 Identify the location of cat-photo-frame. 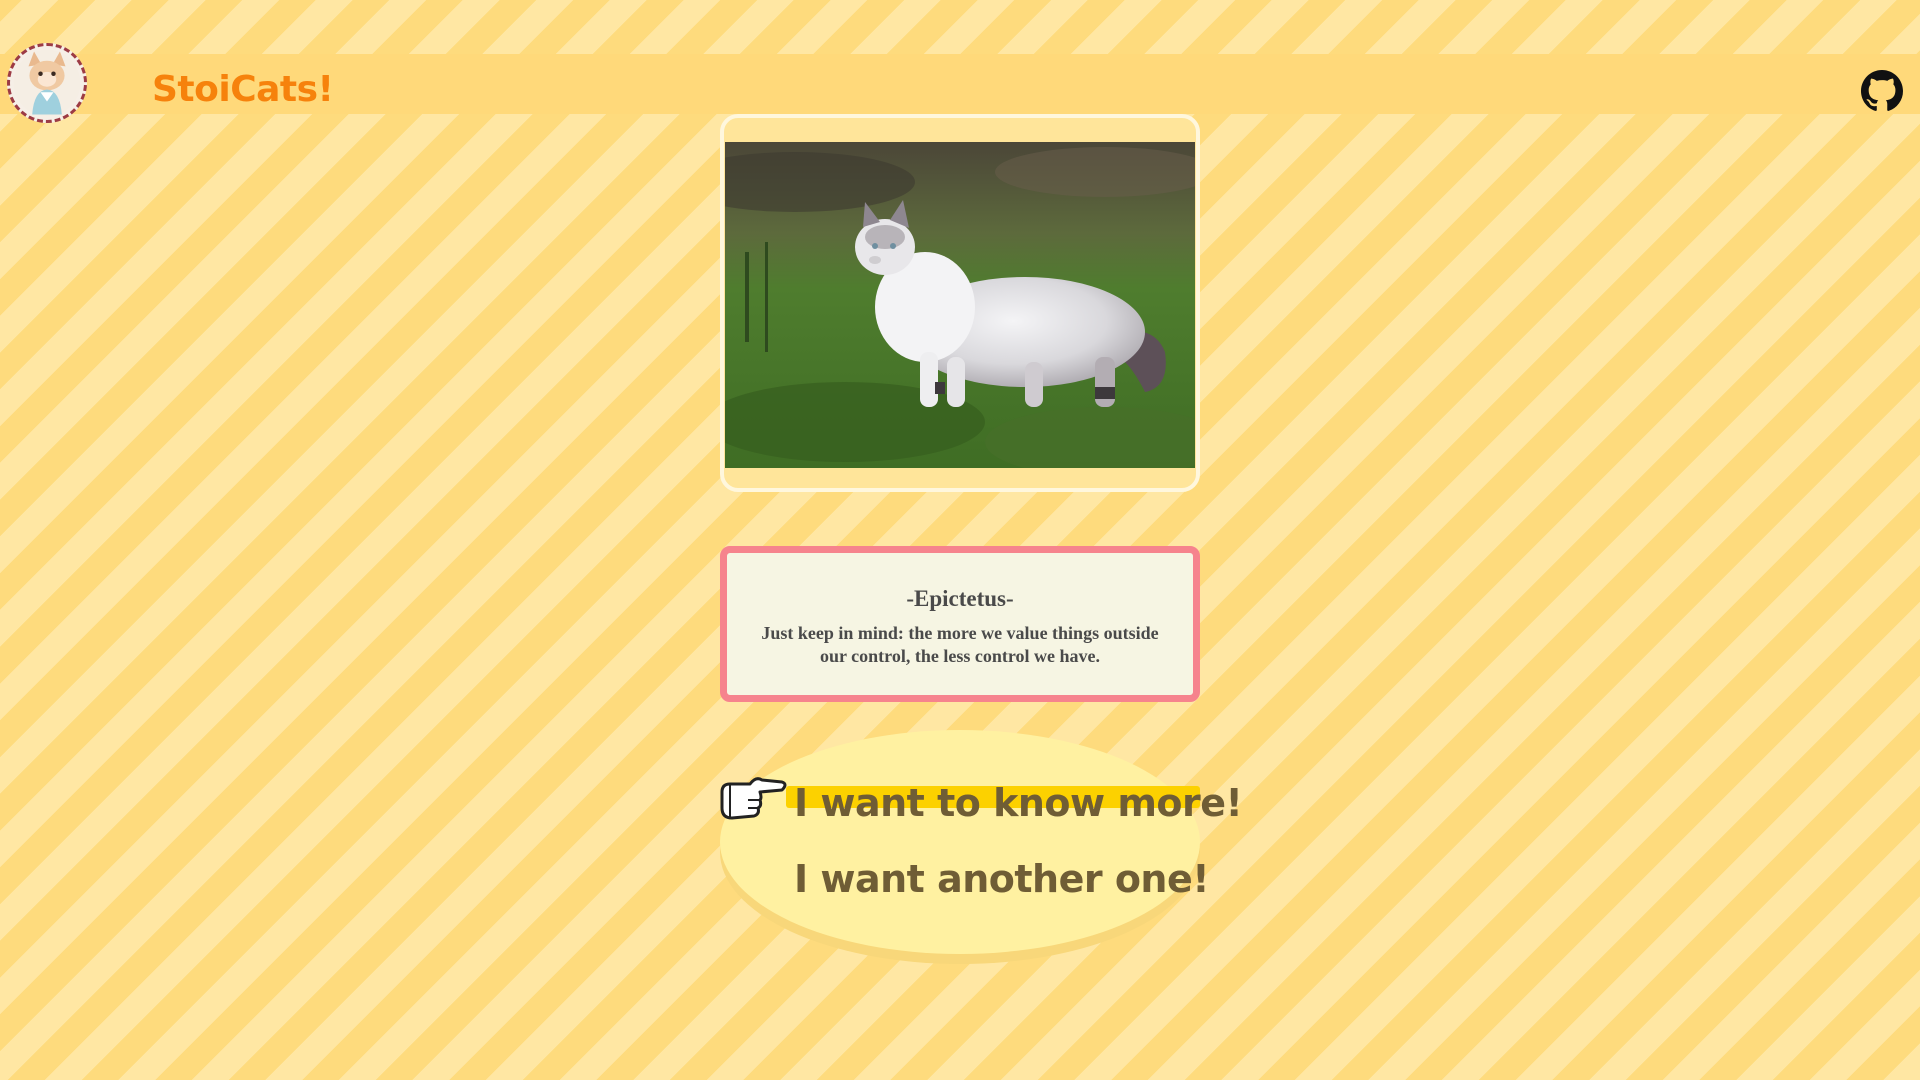
(960, 303).